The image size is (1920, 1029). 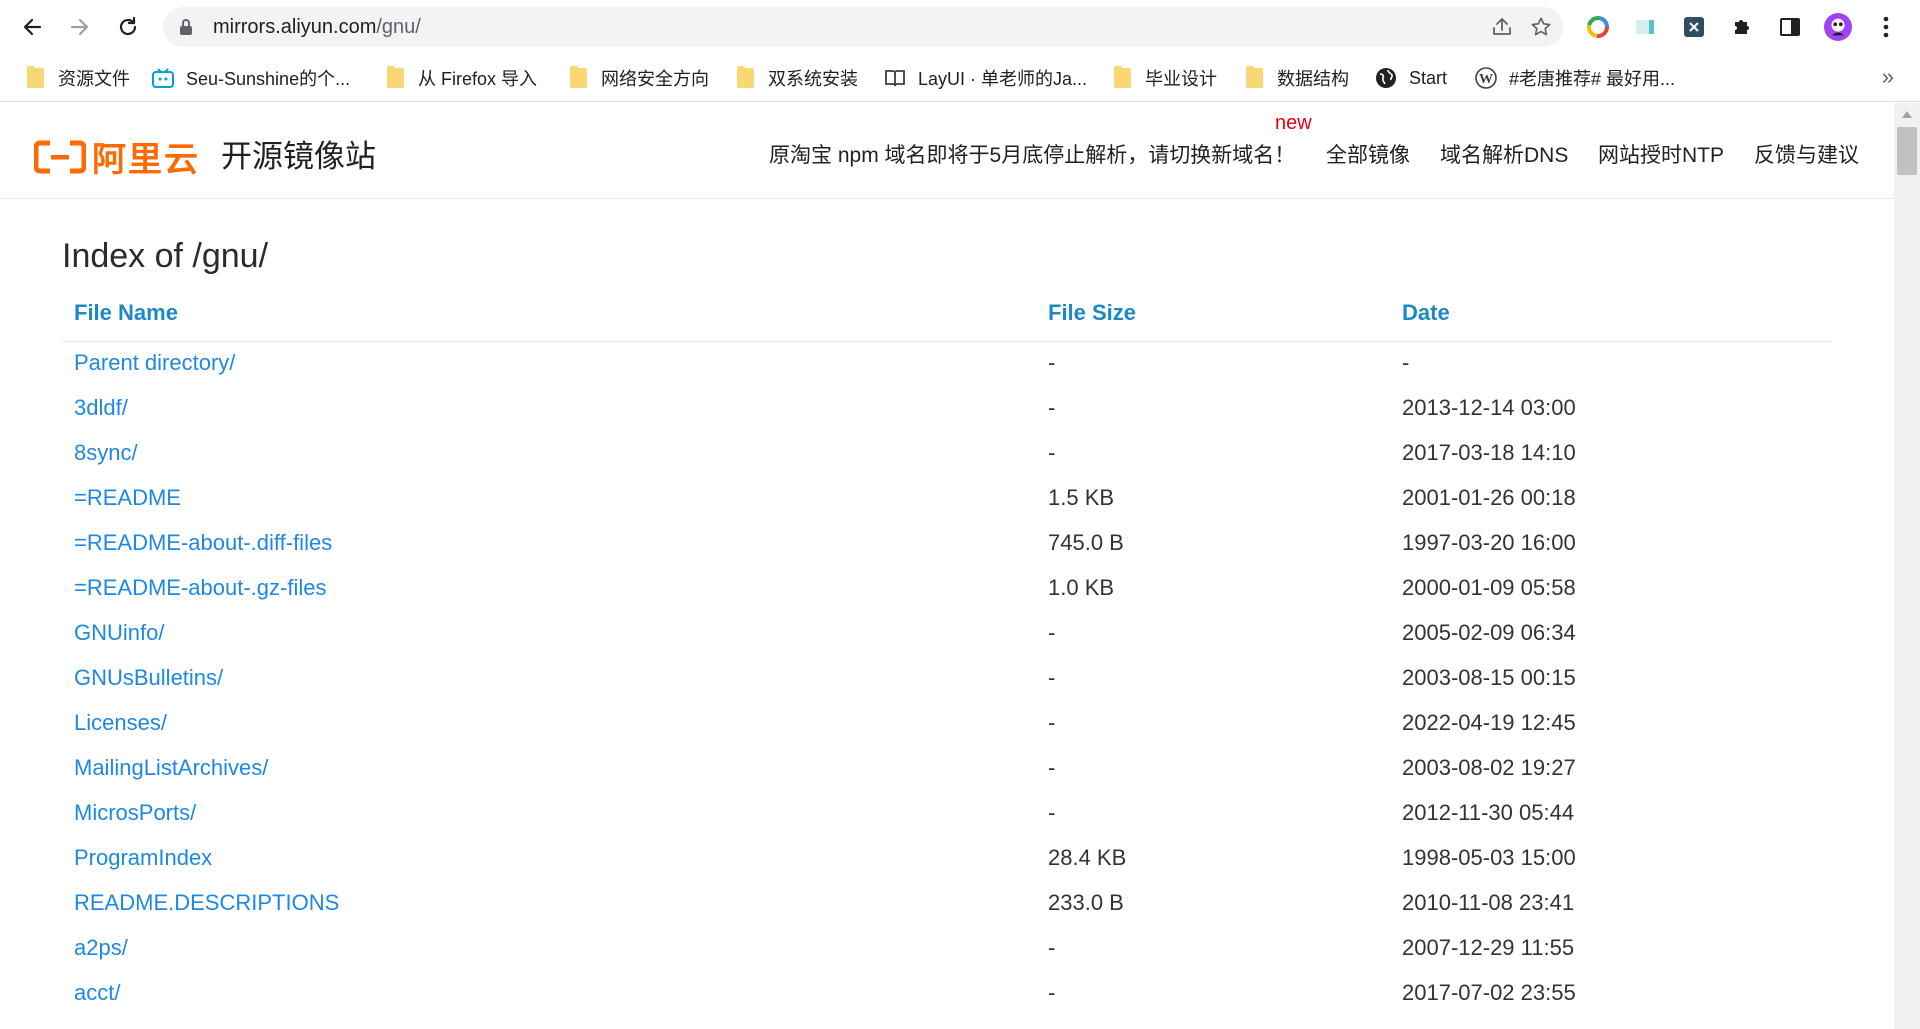 What do you see at coordinates (1489, 497) in the screenshot?
I see `file-date: 2001-01-26 00:18` at bounding box center [1489, 497].